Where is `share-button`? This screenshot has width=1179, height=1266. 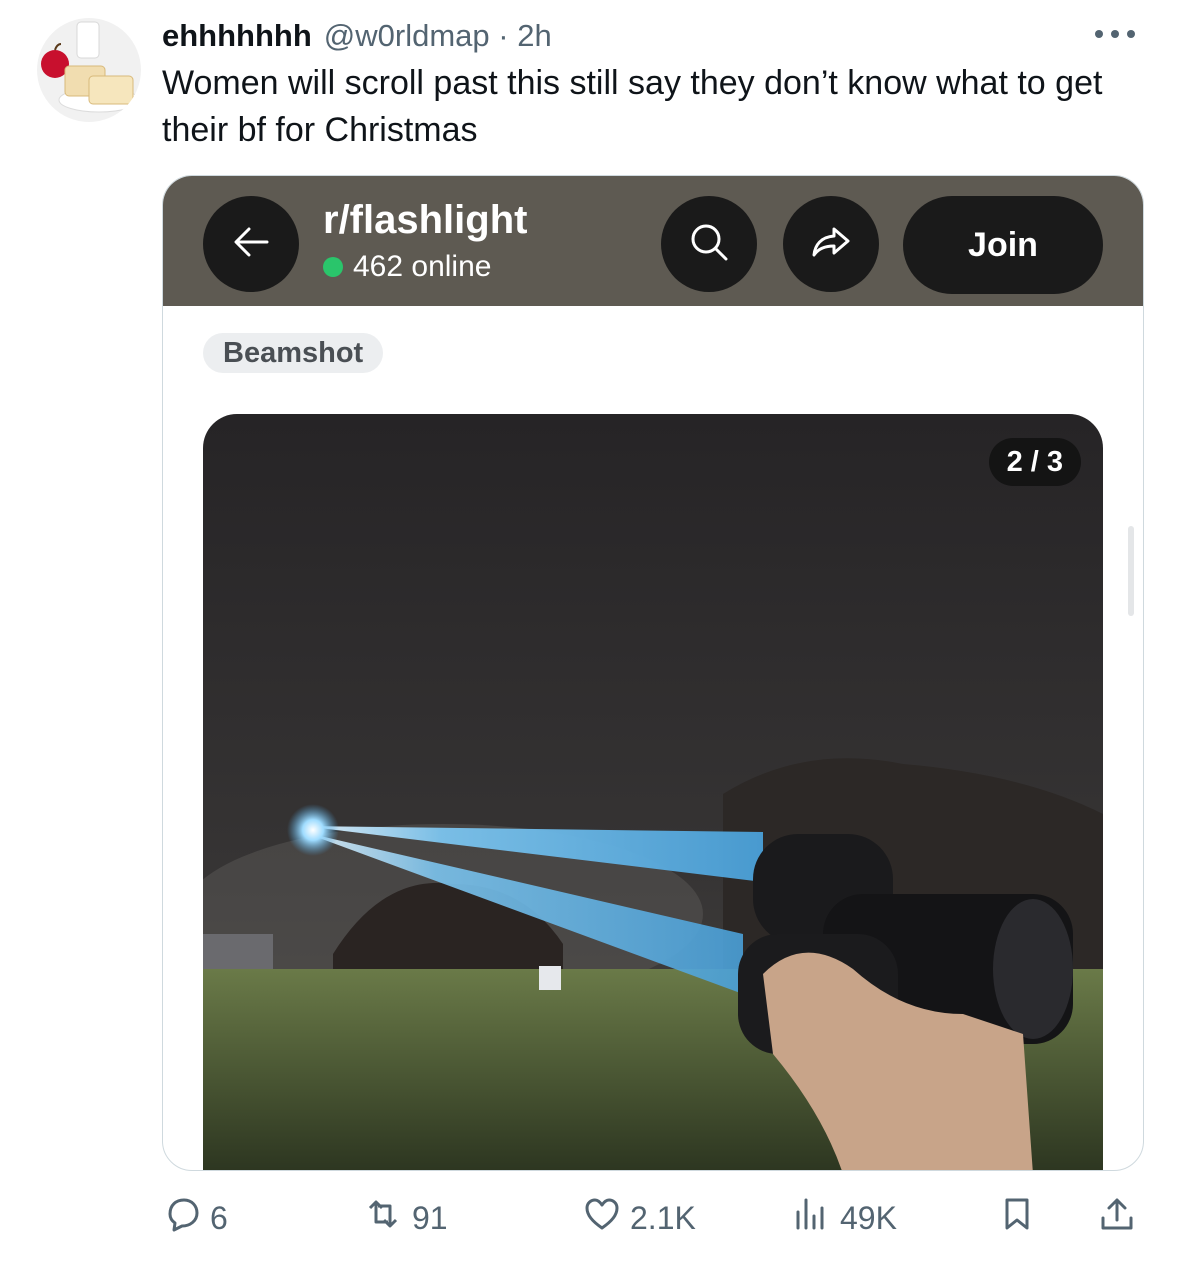 share-button is located at coordinates (831, 244).